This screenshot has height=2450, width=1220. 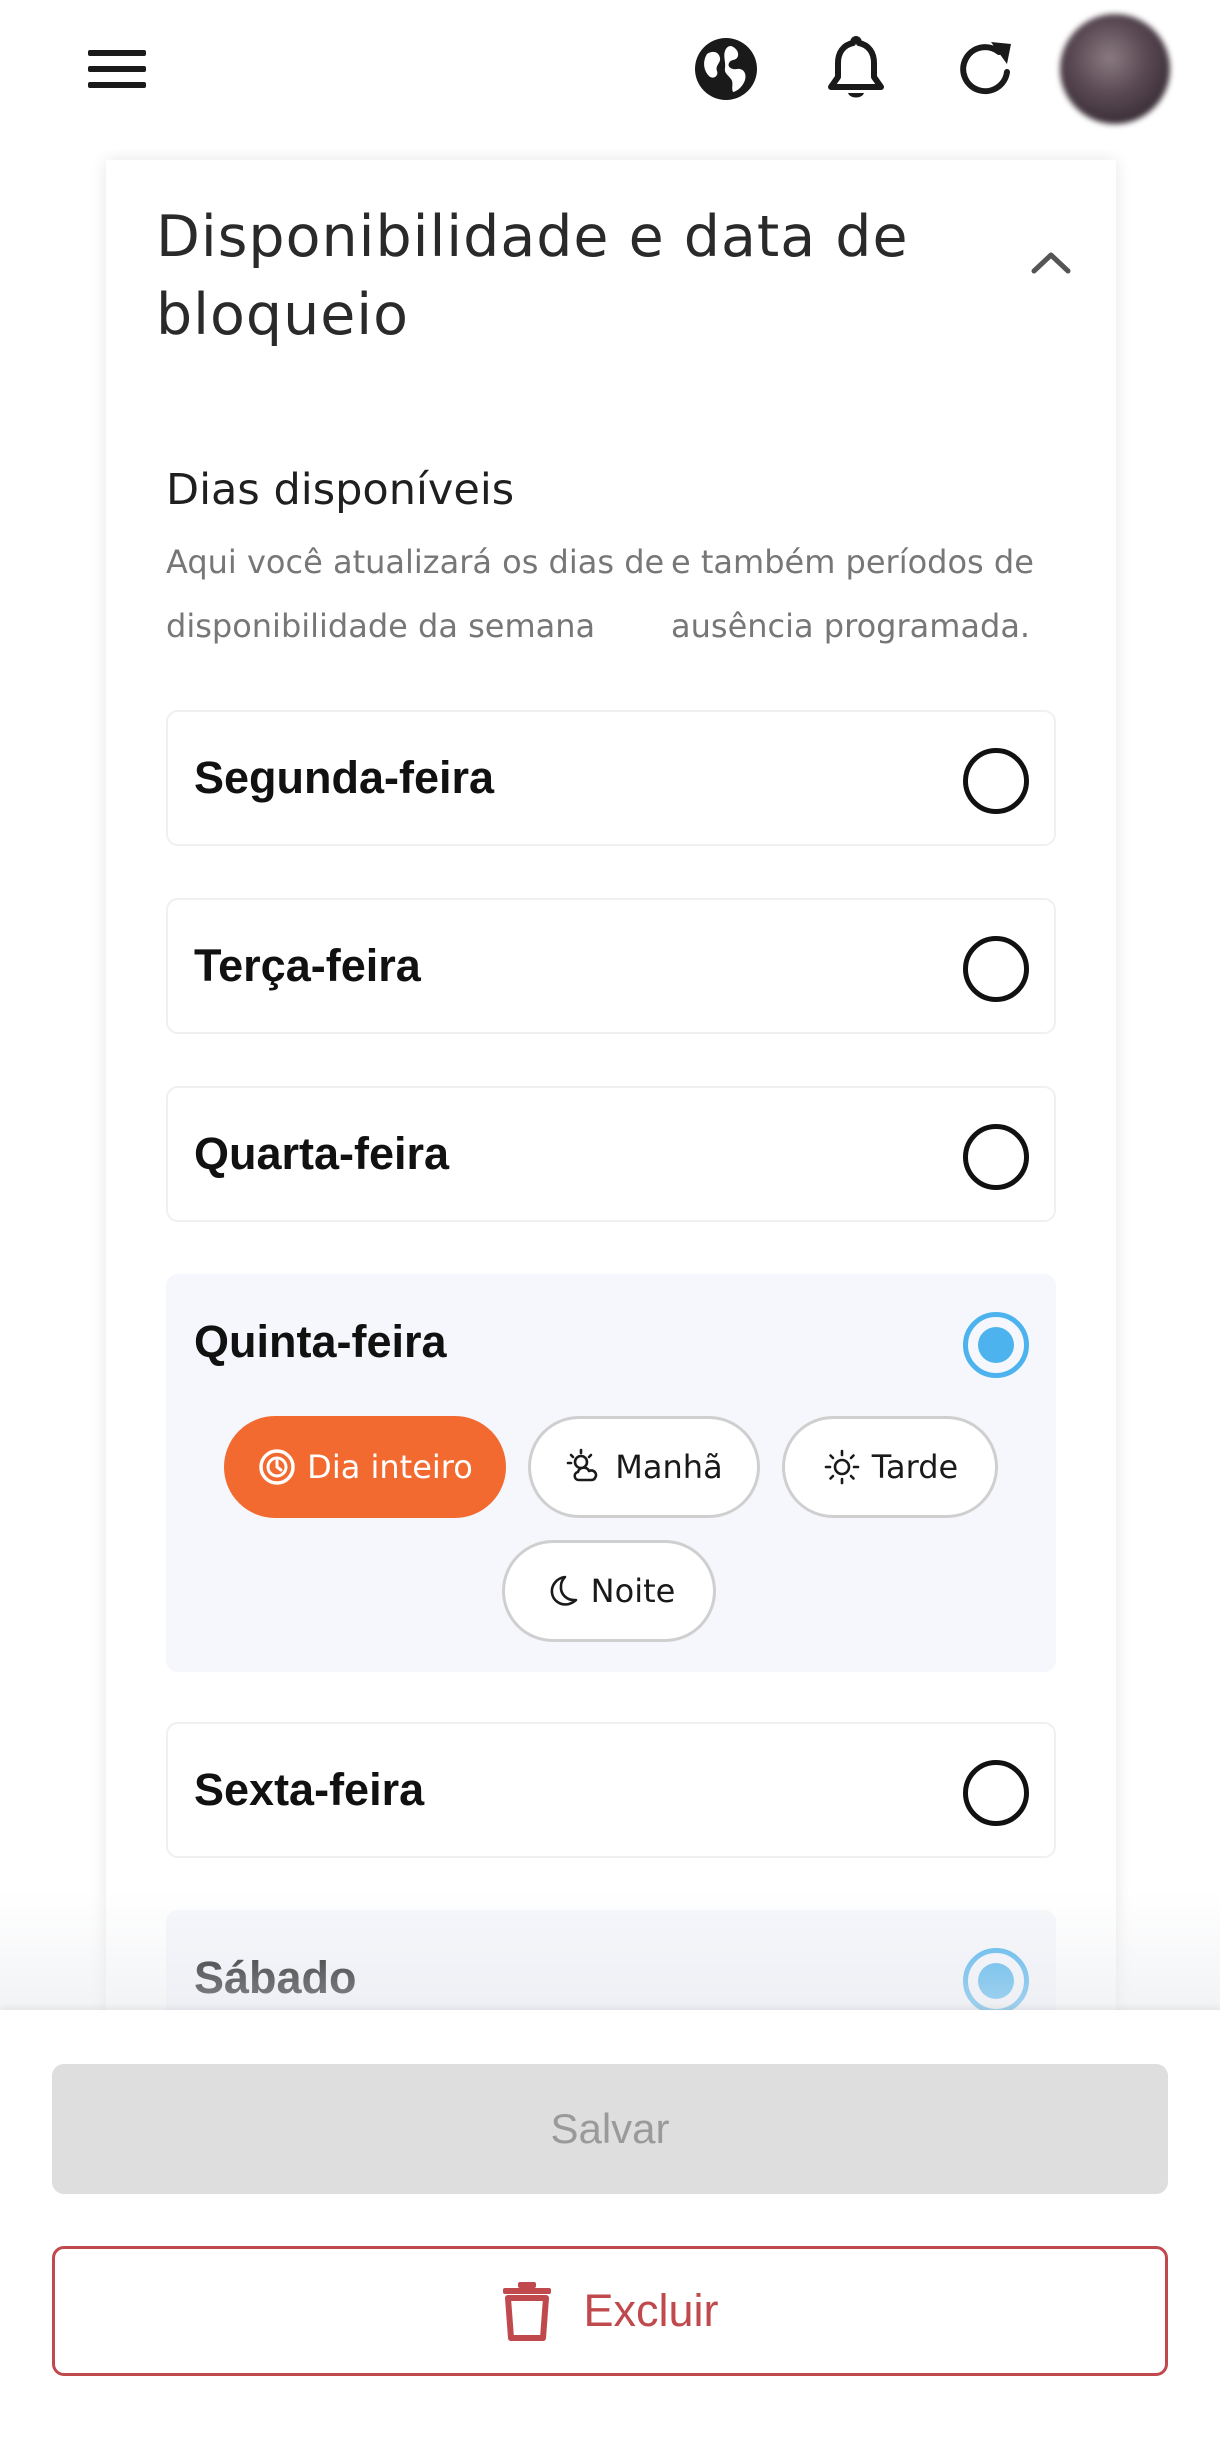 I want to click on period-chip-afternoon: Tarde, so click(x=890, y=1467).